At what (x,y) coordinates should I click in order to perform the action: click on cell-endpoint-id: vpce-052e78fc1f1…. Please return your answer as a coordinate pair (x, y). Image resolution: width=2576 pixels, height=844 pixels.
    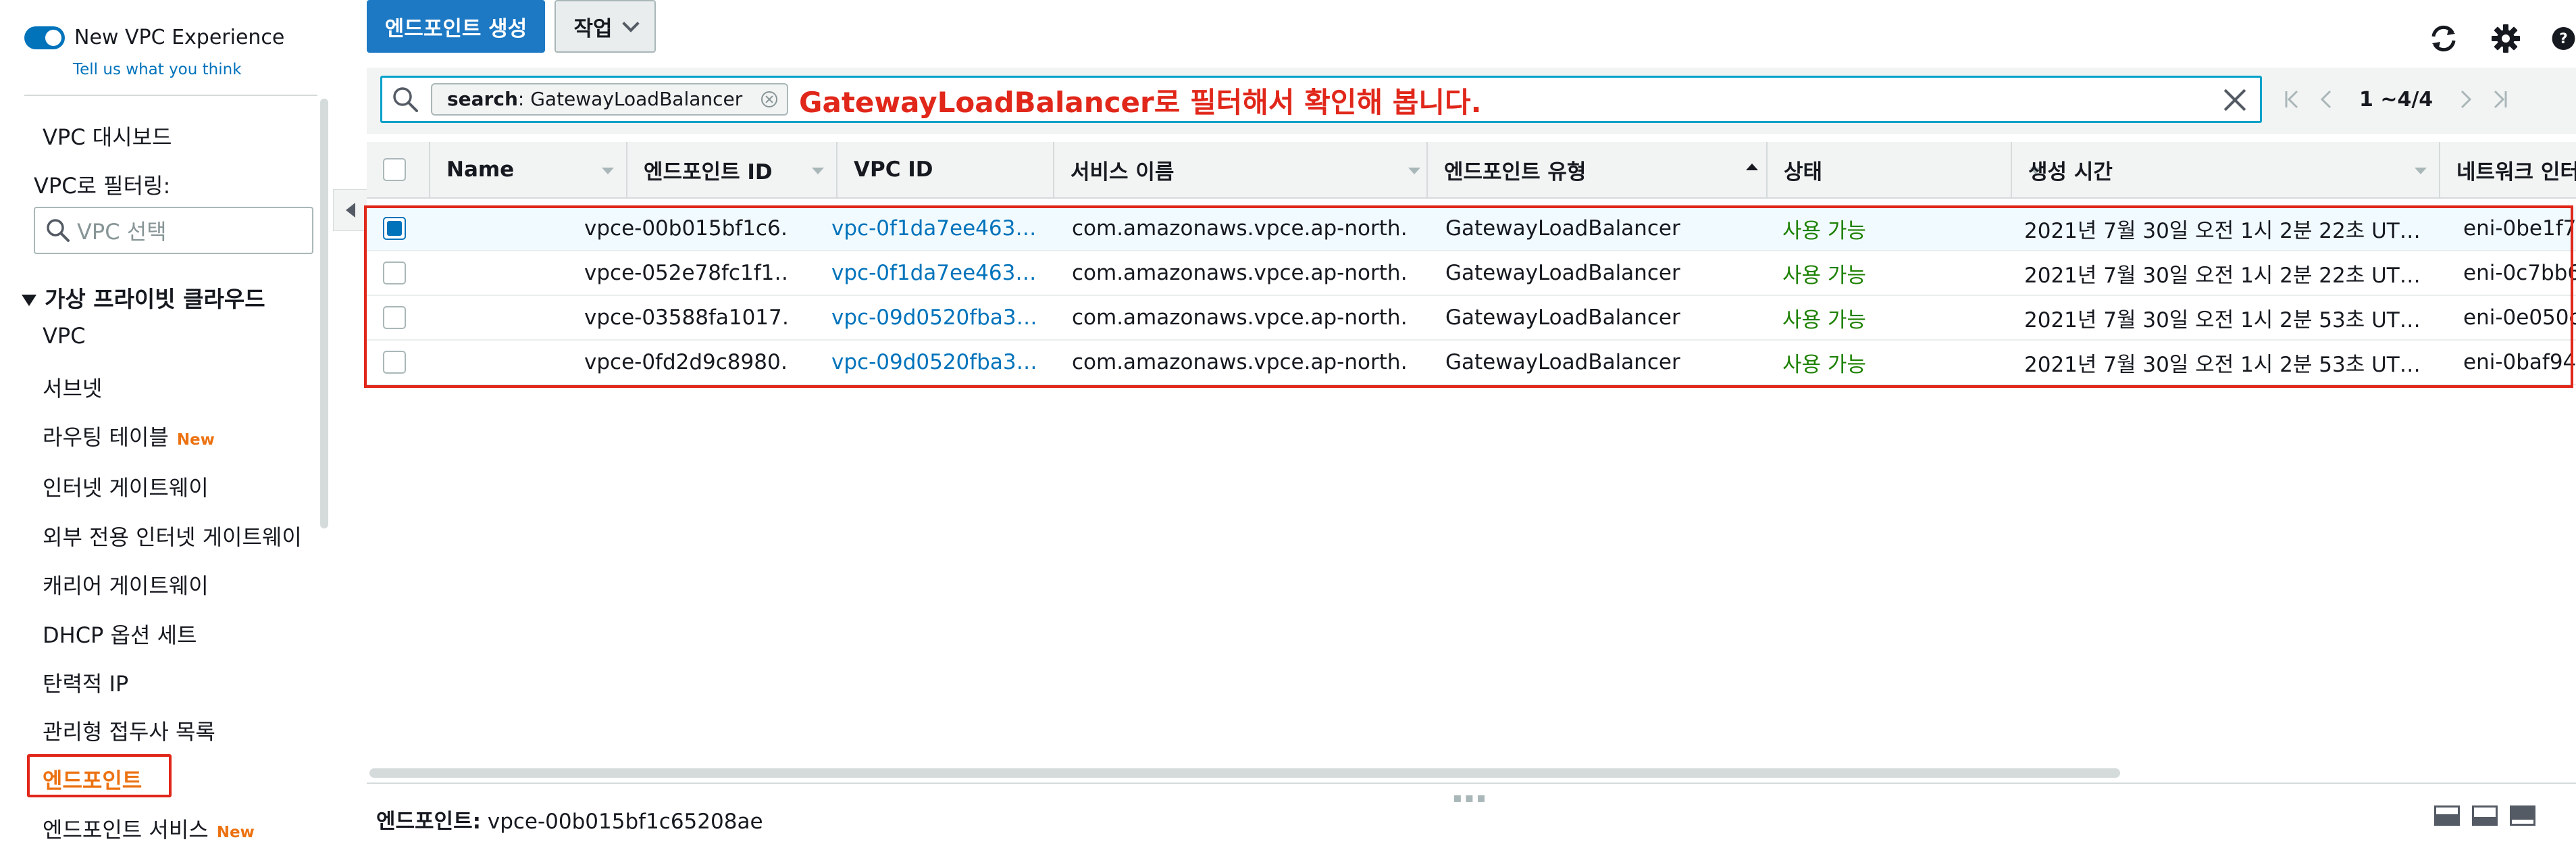
    Looking at the image, I should click on (685, 273).